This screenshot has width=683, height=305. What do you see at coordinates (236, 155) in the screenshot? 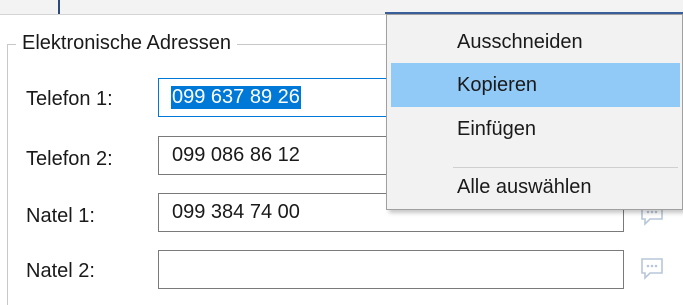
I see `telefon-2-value: 099 086 86 12` at bounding box center [236, 155].